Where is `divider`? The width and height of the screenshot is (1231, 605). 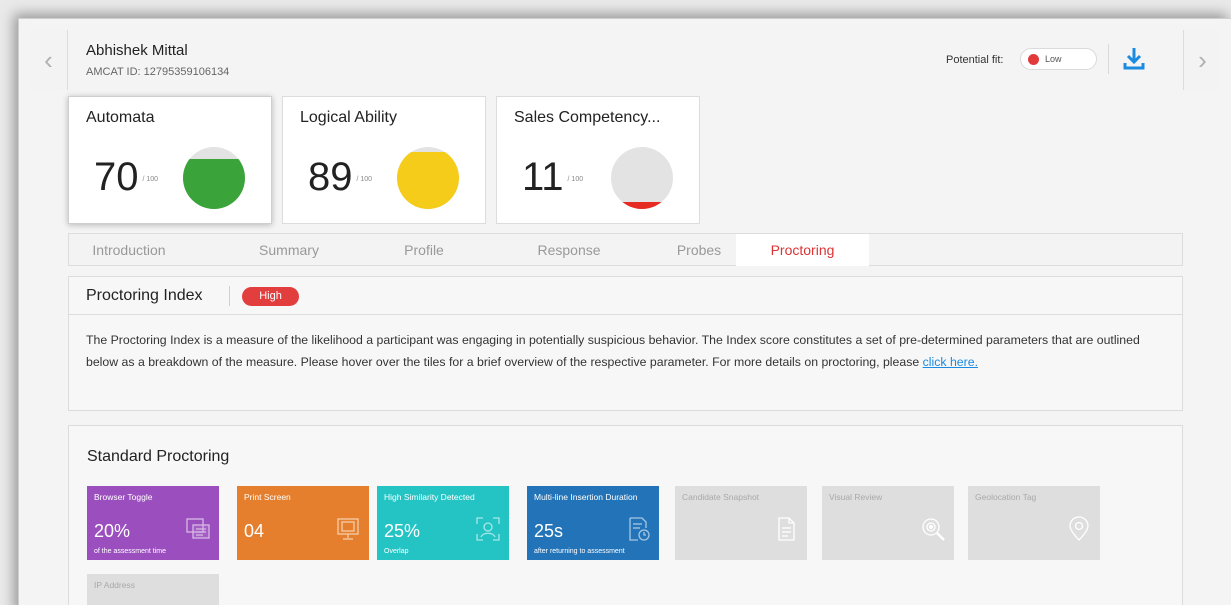 divider is located at coordinates (229, 296).